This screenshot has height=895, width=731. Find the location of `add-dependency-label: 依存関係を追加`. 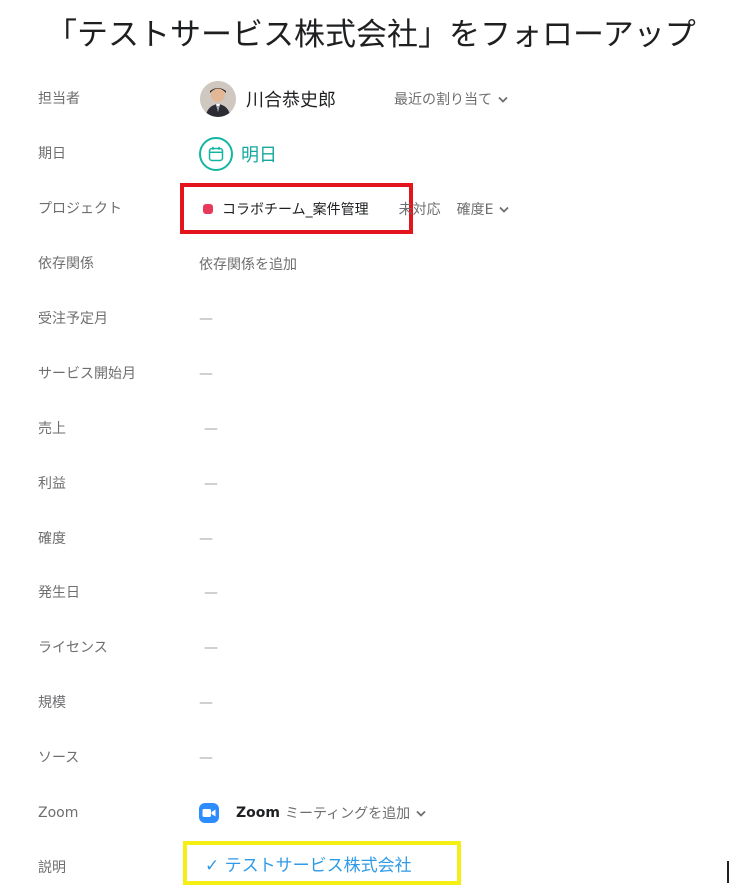

add-dependency-label: 依存関係を追加 is located at coordinates (248, 265).